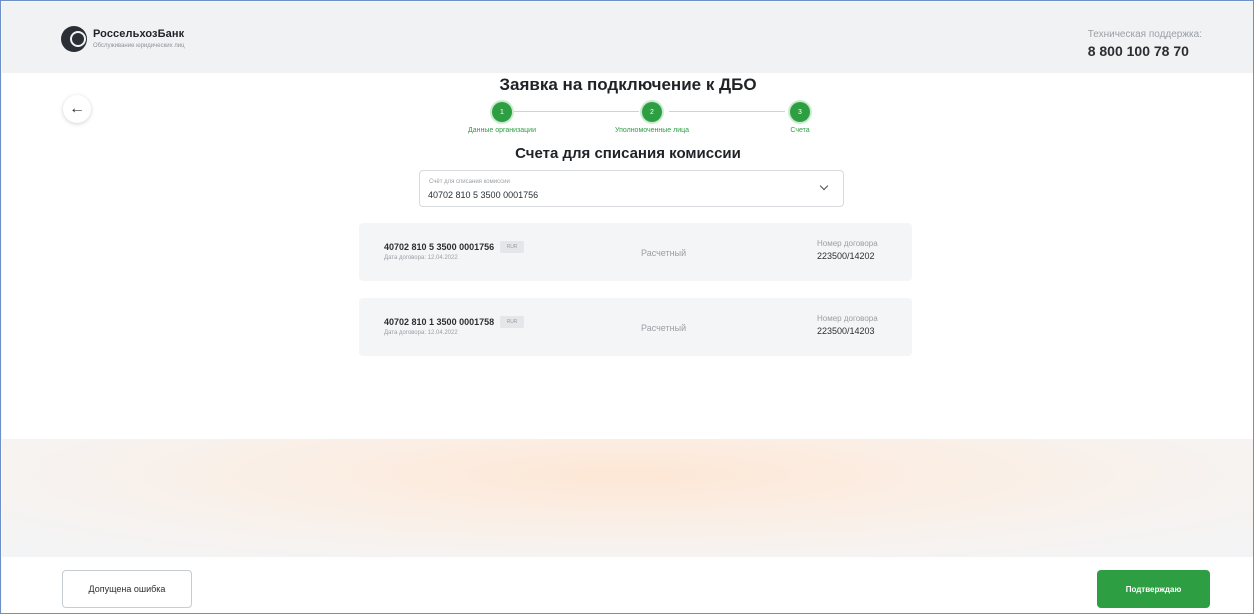  I want to click on bank-subtitle: Обслуживание юридических лиц, so click(139, 46).